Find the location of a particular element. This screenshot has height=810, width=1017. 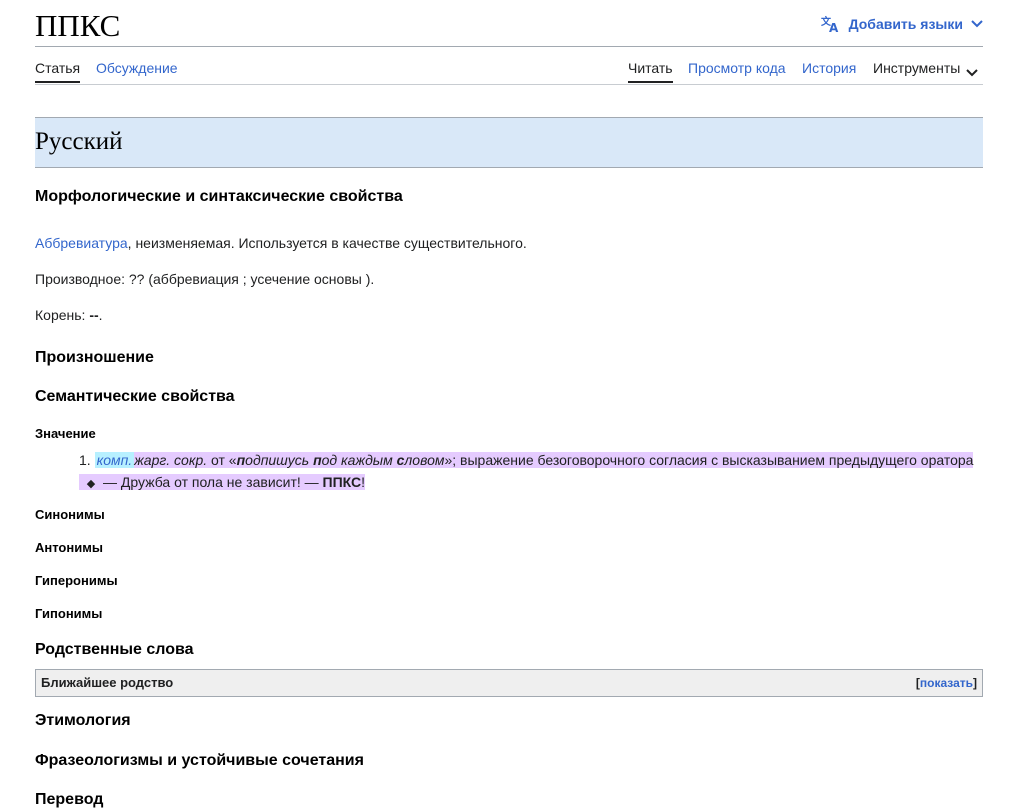

related-box-title: Ближайшее родство is located at coordinates (107, 682).